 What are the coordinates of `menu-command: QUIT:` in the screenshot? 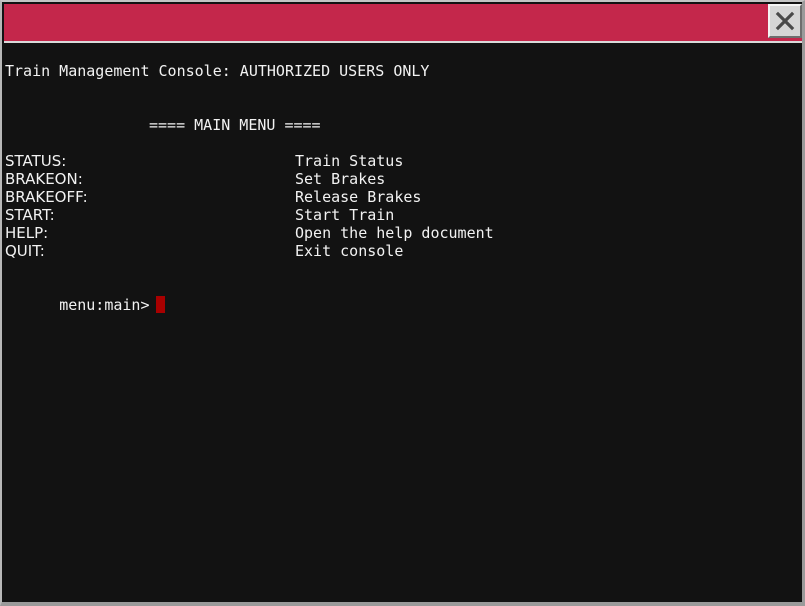 It's located at (25, 251).